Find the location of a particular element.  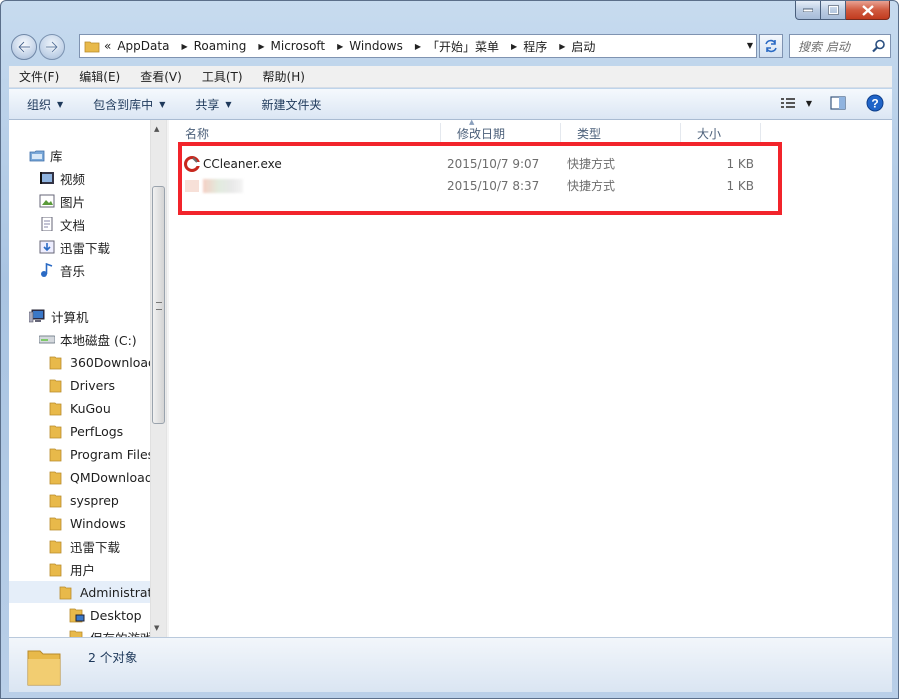

tree-item-label: 保存的游戏 is located at coordinates (121, 633).